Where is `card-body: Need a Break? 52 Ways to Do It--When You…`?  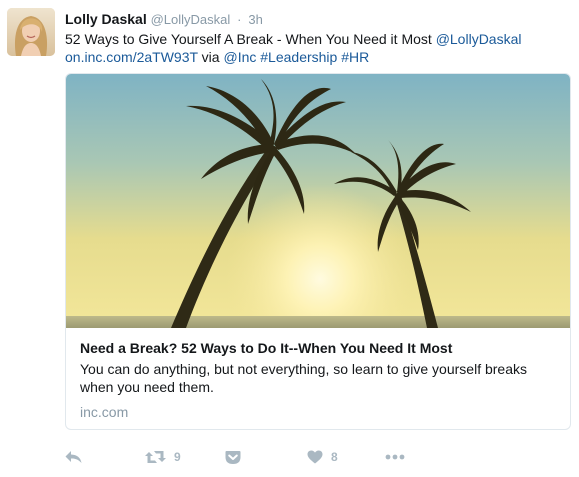 card-body: Need a Break? 52 Ways to Do It--When You… is located at coordinates (319, 380).